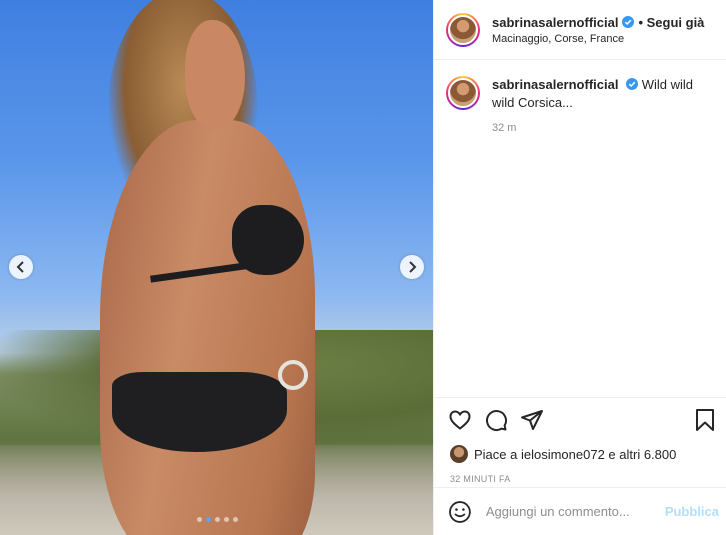  I want to click on action-bar, so click(580, 420).